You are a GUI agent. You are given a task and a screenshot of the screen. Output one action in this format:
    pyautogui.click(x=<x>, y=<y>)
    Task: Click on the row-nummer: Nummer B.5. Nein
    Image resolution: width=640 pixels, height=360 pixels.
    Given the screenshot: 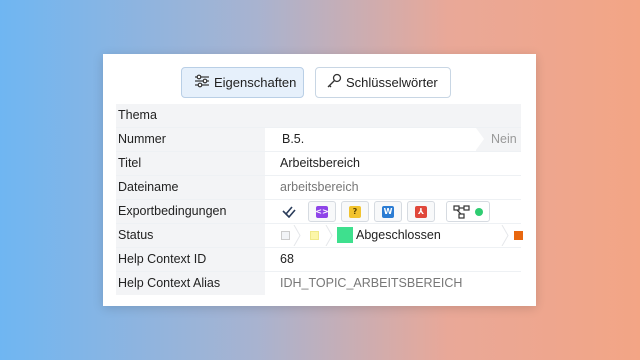 What is the action you would take?
    pyautogui.click(x=318, y=140)
    